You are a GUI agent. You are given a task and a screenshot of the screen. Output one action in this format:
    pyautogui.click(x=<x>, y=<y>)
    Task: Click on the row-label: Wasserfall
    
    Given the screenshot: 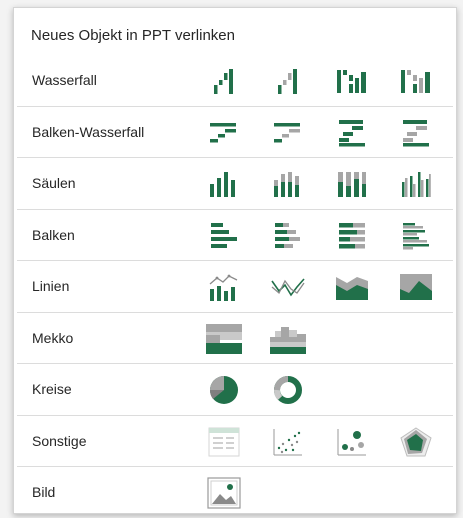 What is the action you would take?
    pyautogui.click(x=64, y=80)
    